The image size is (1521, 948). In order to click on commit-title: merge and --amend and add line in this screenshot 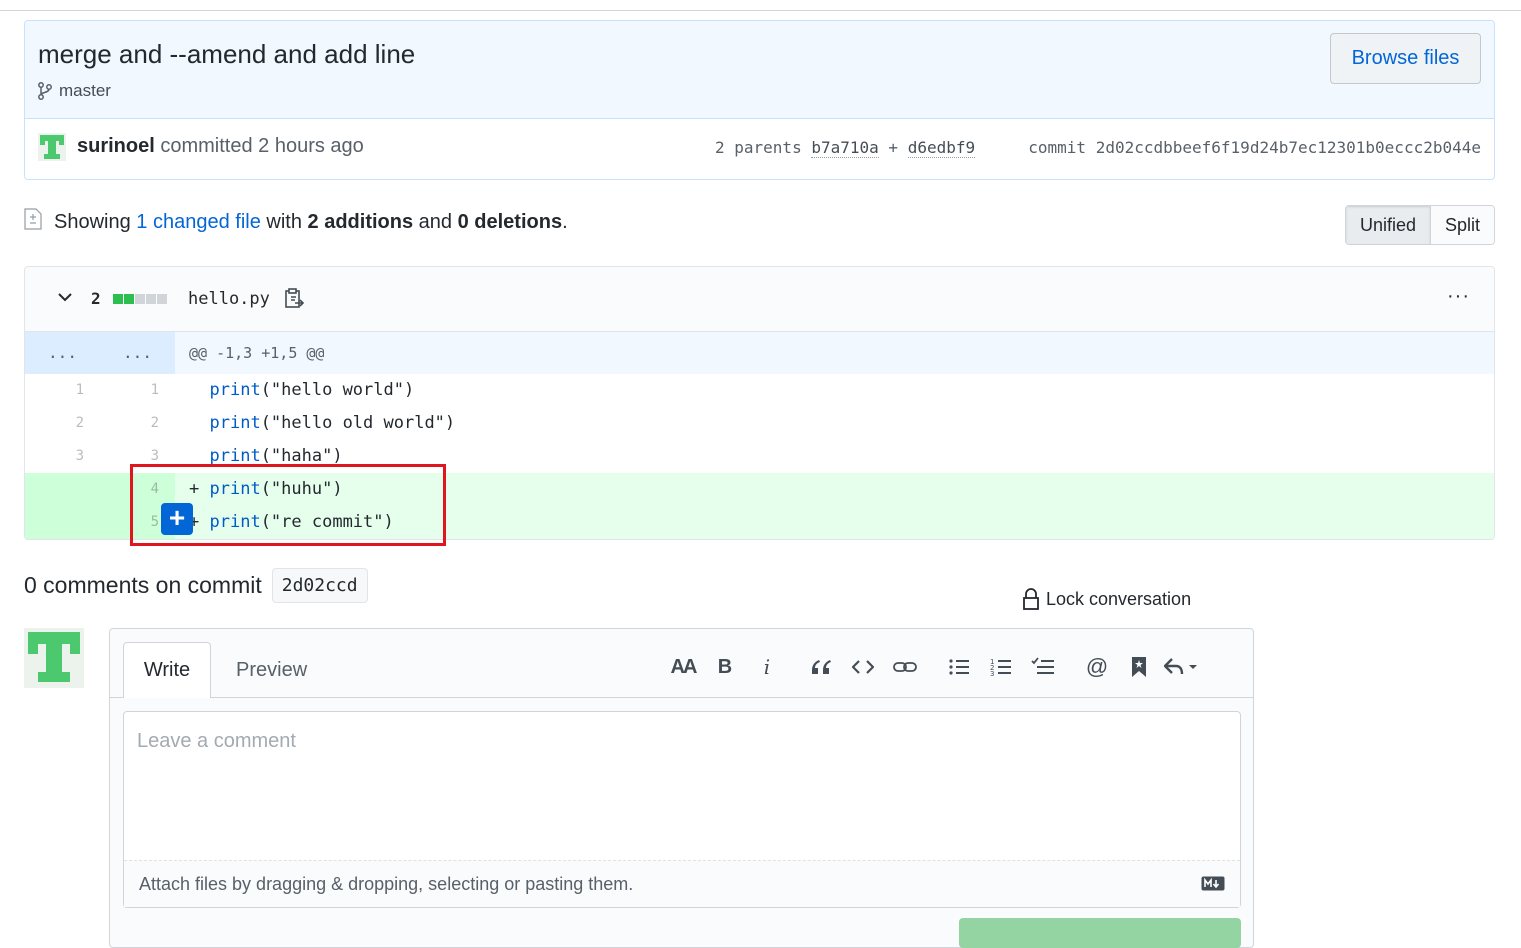, I will do `click(227, 54)`.